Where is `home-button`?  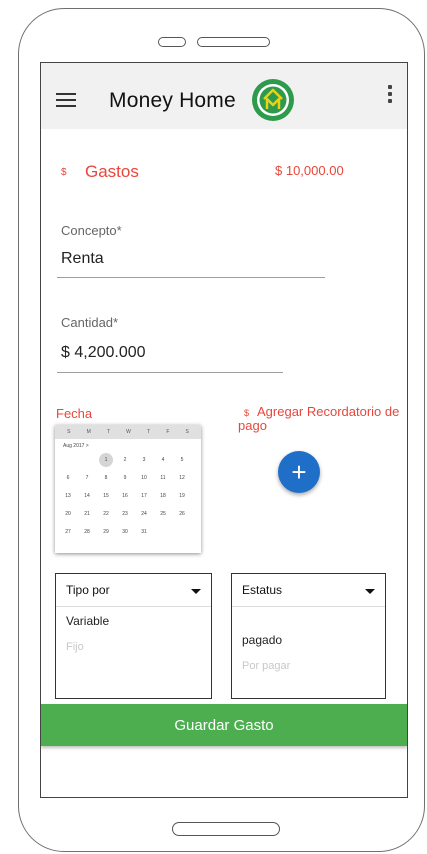 home-button is located at coordinates (226, 829).